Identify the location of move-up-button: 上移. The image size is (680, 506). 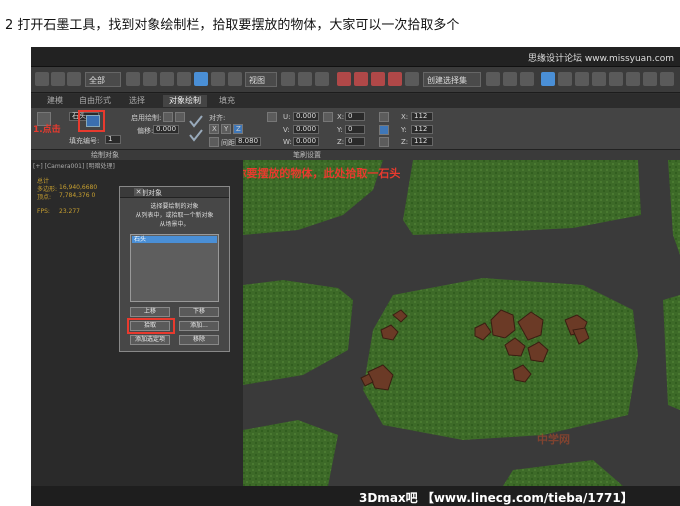
(150, 312).